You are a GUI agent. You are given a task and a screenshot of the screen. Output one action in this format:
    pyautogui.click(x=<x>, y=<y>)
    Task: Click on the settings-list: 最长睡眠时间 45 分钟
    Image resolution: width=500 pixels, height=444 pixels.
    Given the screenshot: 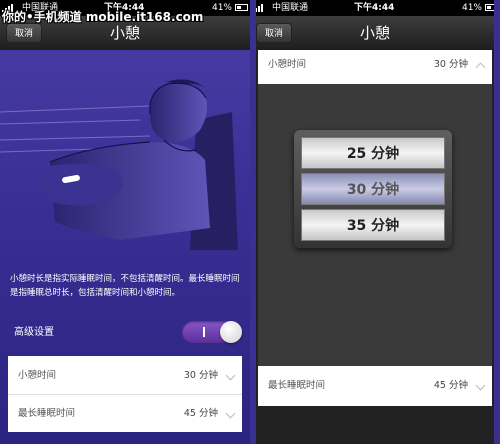 What is the action you would take?
    pyautogui.click(x=375, y=386)
    